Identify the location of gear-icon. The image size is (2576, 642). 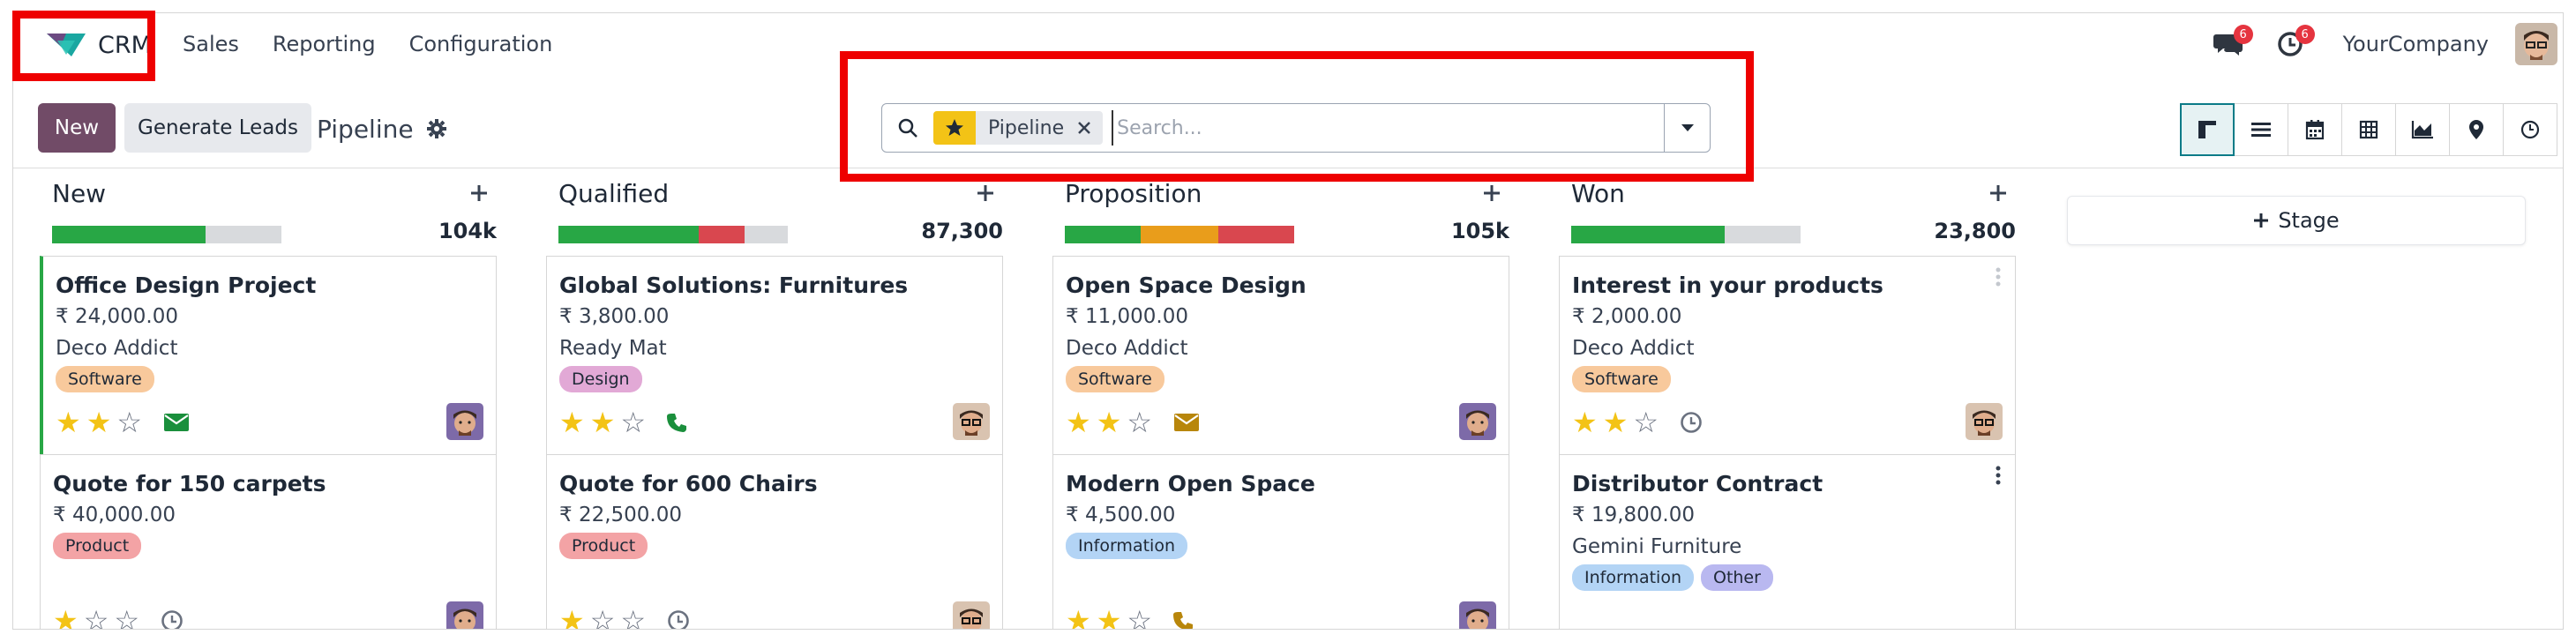
(437, 128).